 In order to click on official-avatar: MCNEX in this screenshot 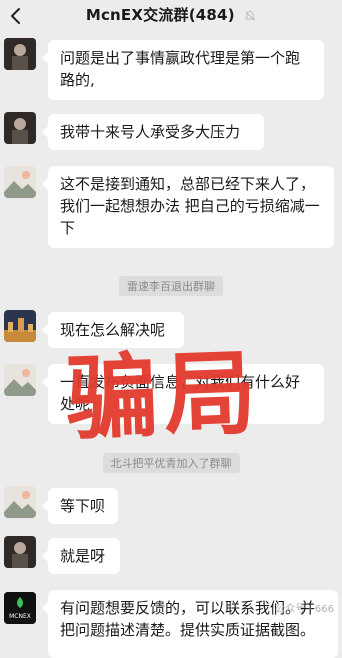, I will do `click(20, 608)`.